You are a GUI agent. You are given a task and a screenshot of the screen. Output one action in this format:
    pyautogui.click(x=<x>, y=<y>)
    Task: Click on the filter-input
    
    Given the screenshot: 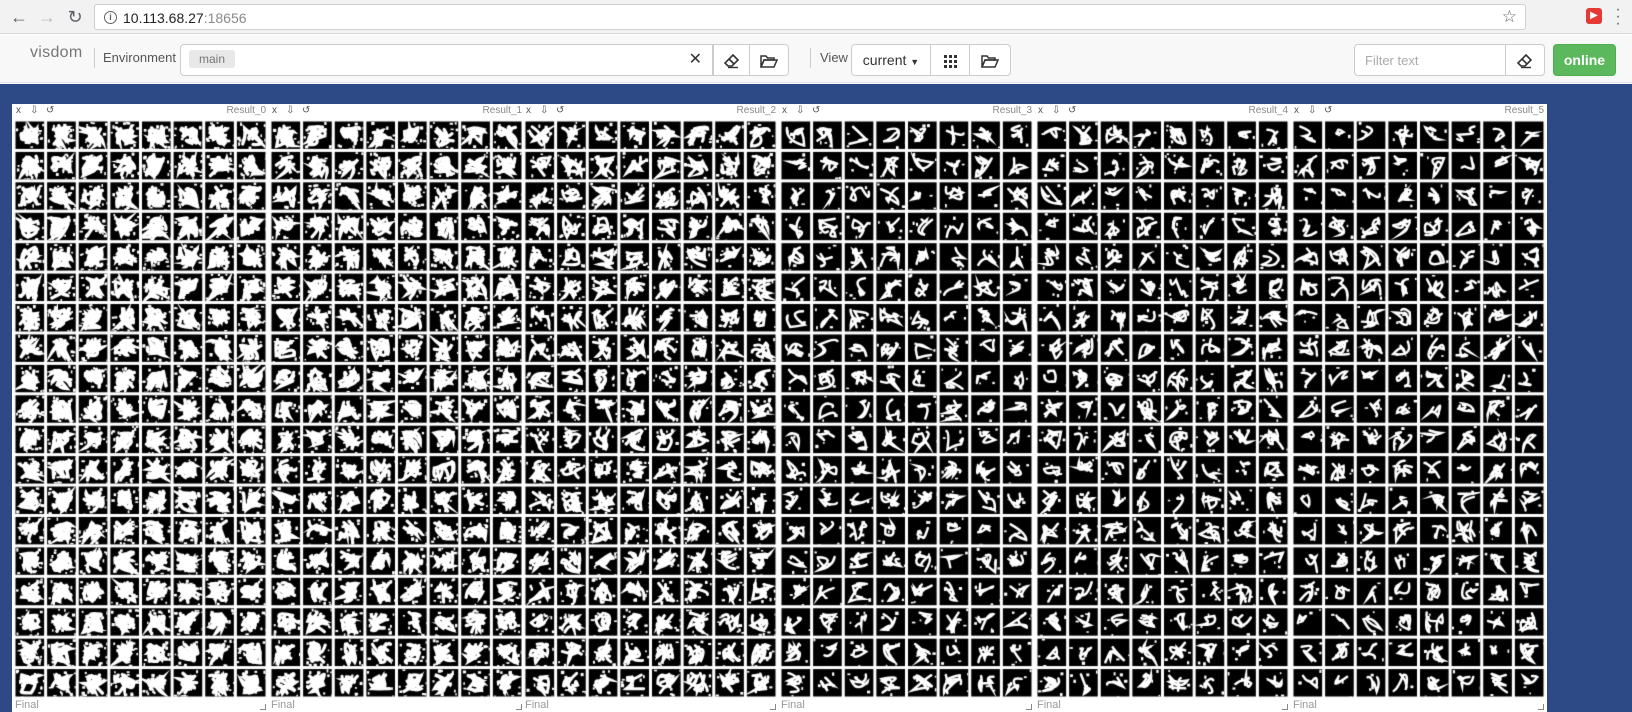 What is the action you would take?
    pyautogui.click(x=1430, y=60)
    